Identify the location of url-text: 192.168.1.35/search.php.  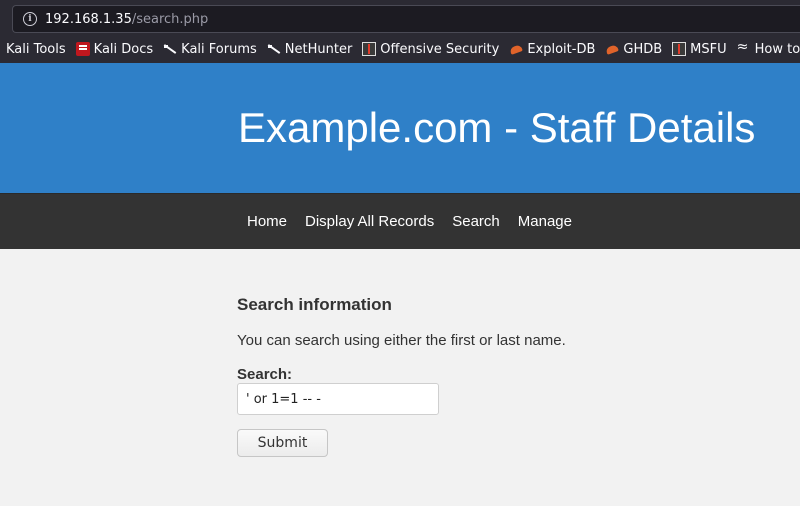
(126, 19).